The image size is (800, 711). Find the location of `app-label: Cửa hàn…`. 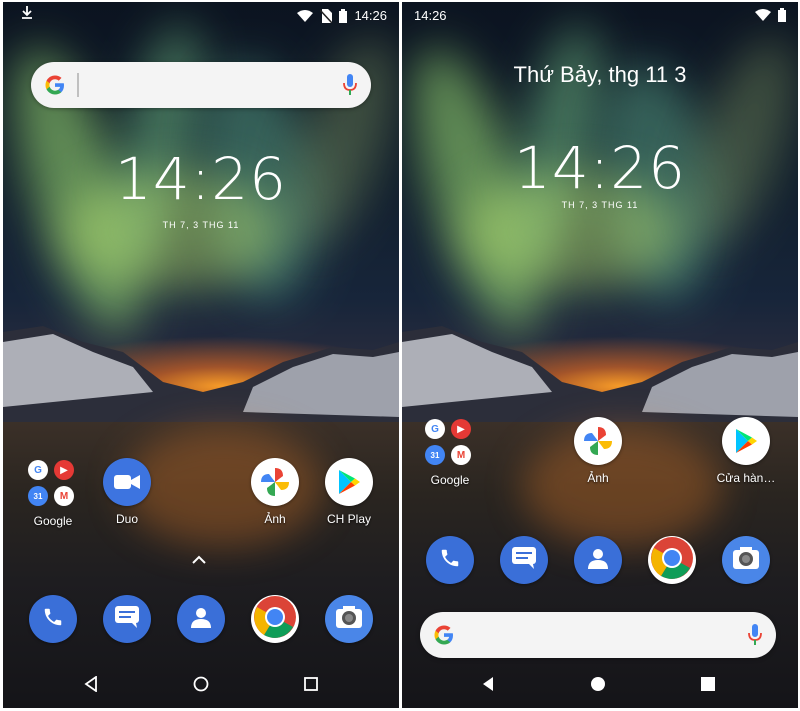

app-label: Cửa hàn… is located at coordinates (746, 478).